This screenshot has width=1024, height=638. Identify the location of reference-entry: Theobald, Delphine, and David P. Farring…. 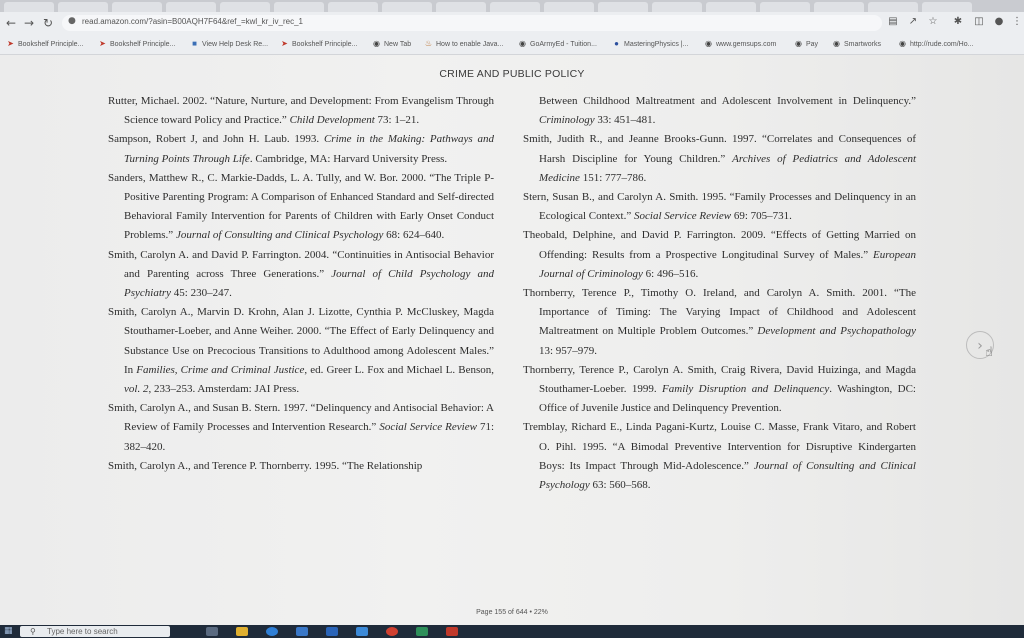
(719, 254).